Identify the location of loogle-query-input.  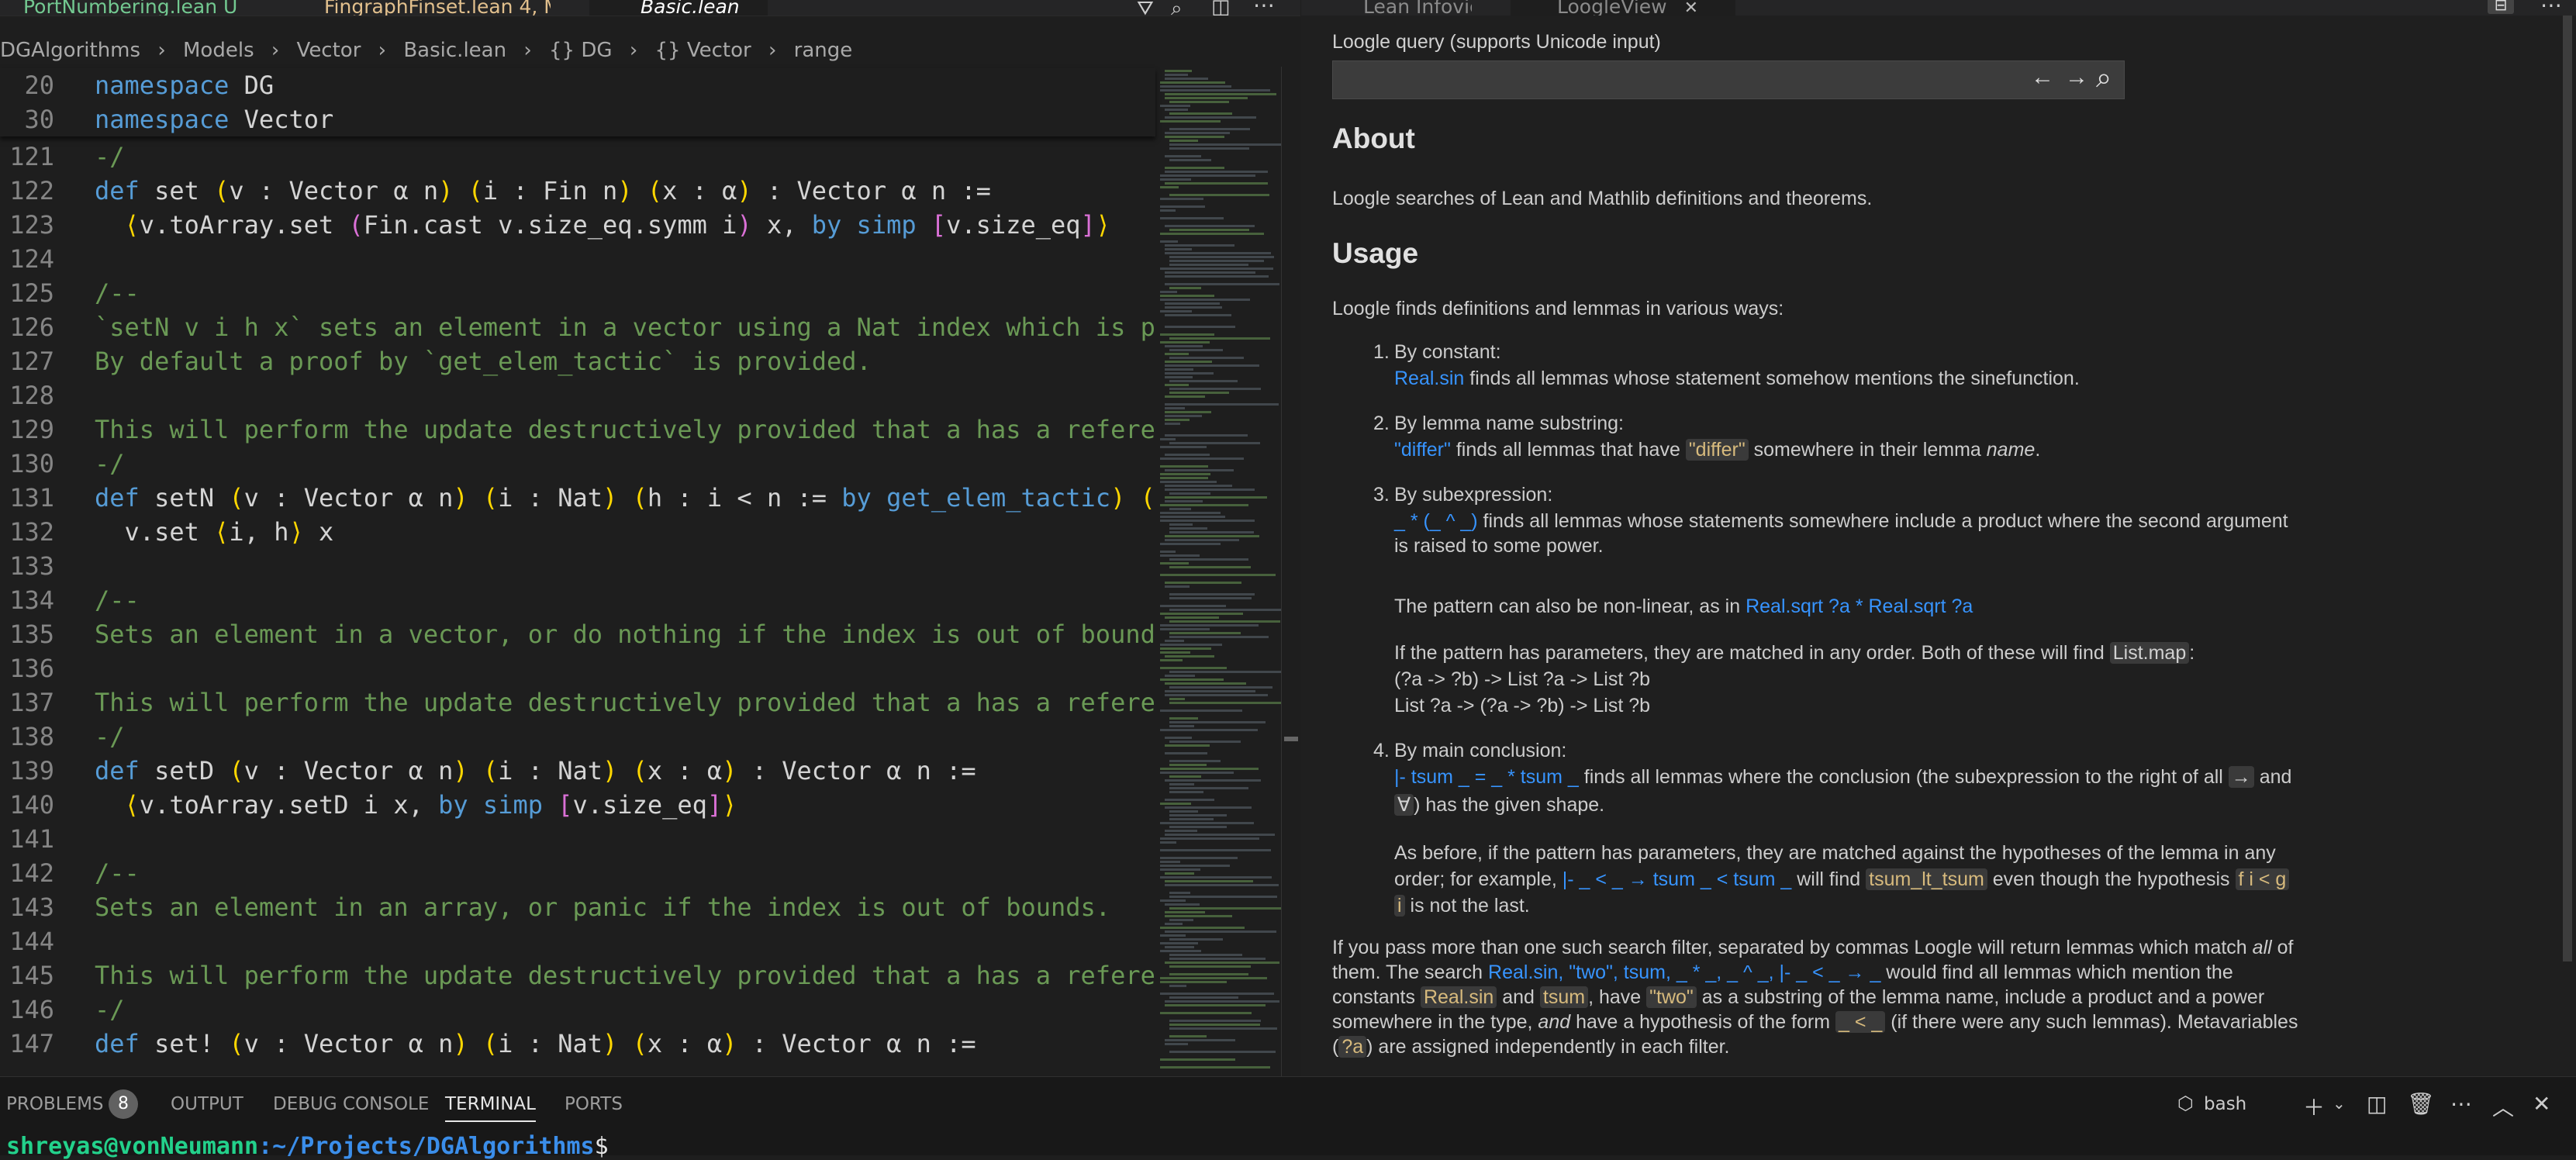
(1681, 80).